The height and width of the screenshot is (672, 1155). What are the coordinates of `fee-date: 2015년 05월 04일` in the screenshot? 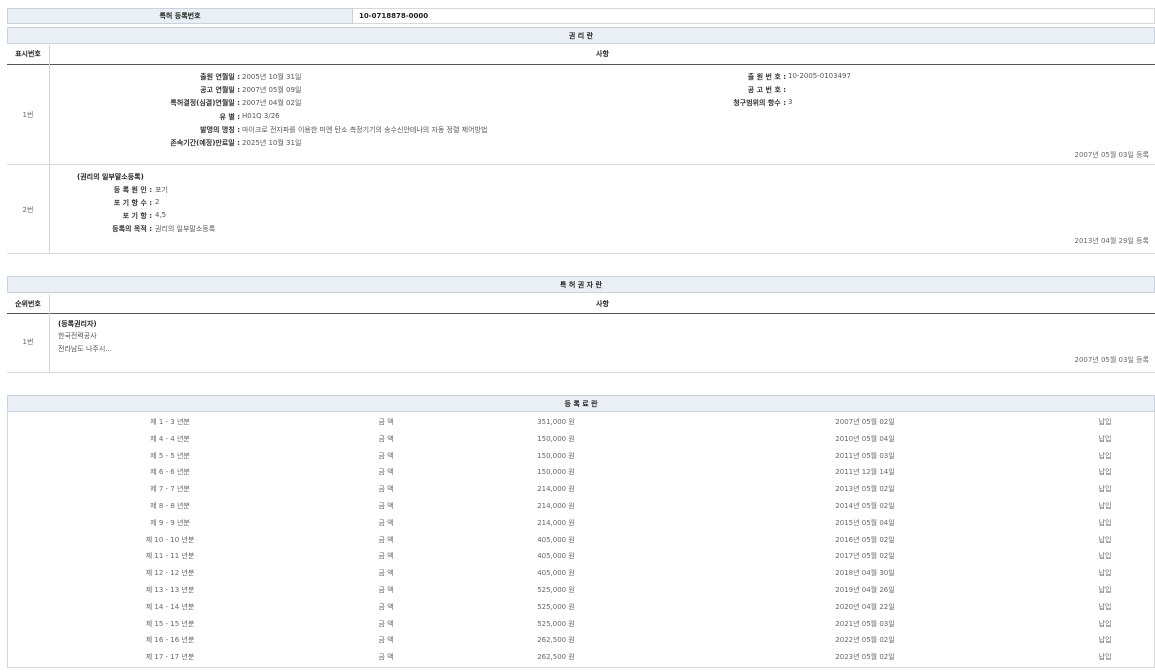 It's located at (864, 523).